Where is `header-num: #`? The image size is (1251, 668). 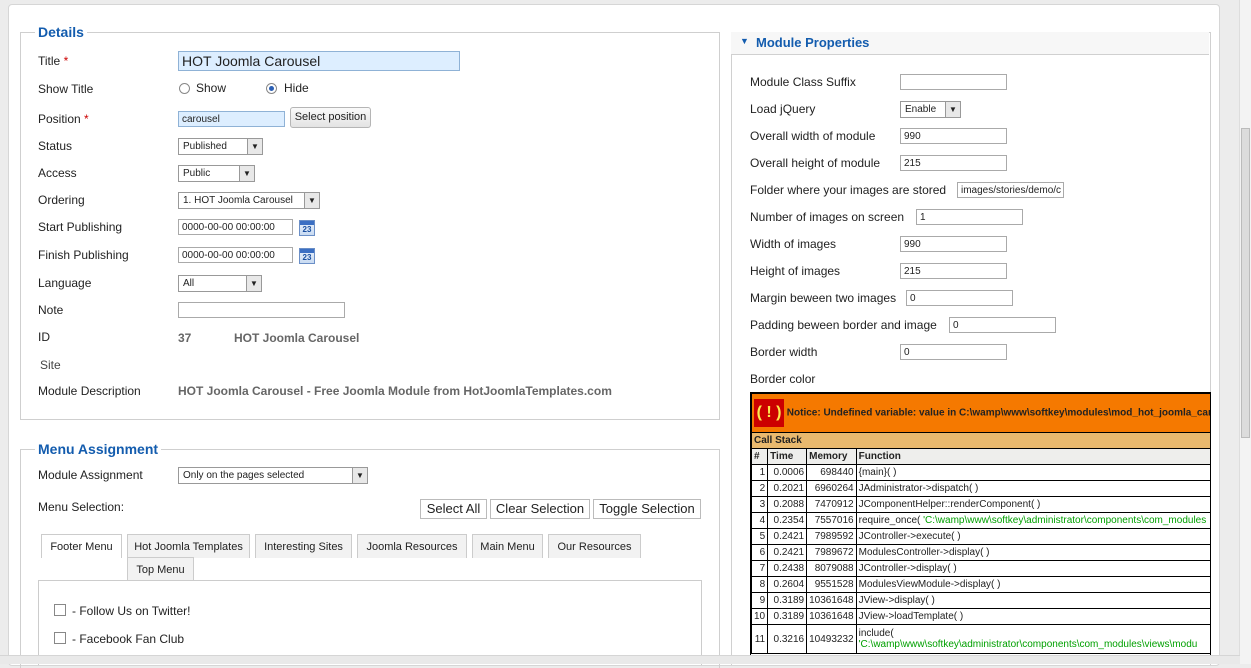
header-num: # is located at coordinates (760, 456).